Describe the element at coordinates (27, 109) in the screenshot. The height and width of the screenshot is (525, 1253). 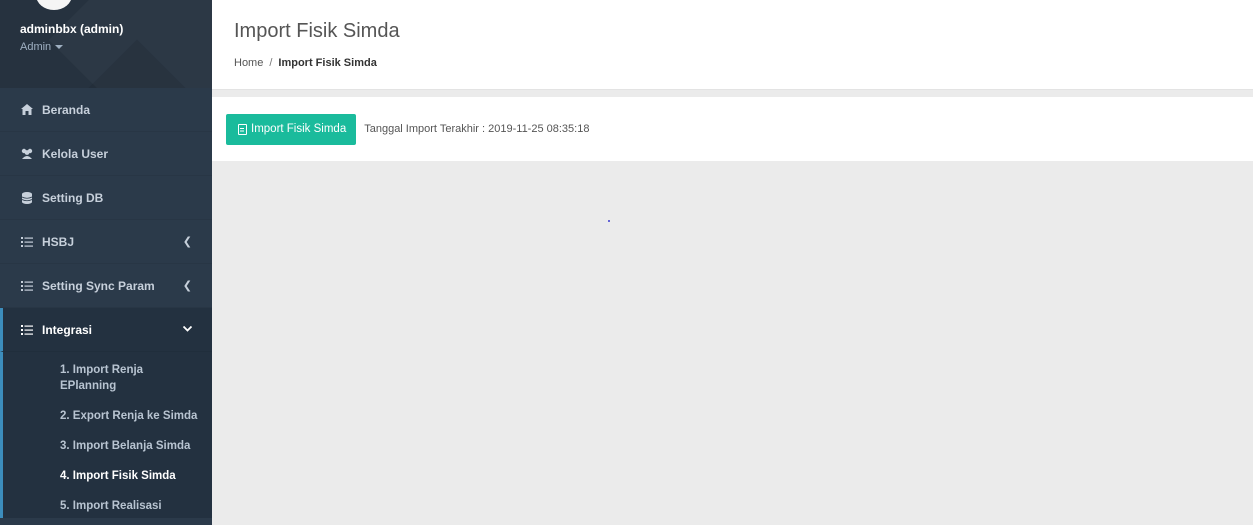
I see `home-icon` at that location.